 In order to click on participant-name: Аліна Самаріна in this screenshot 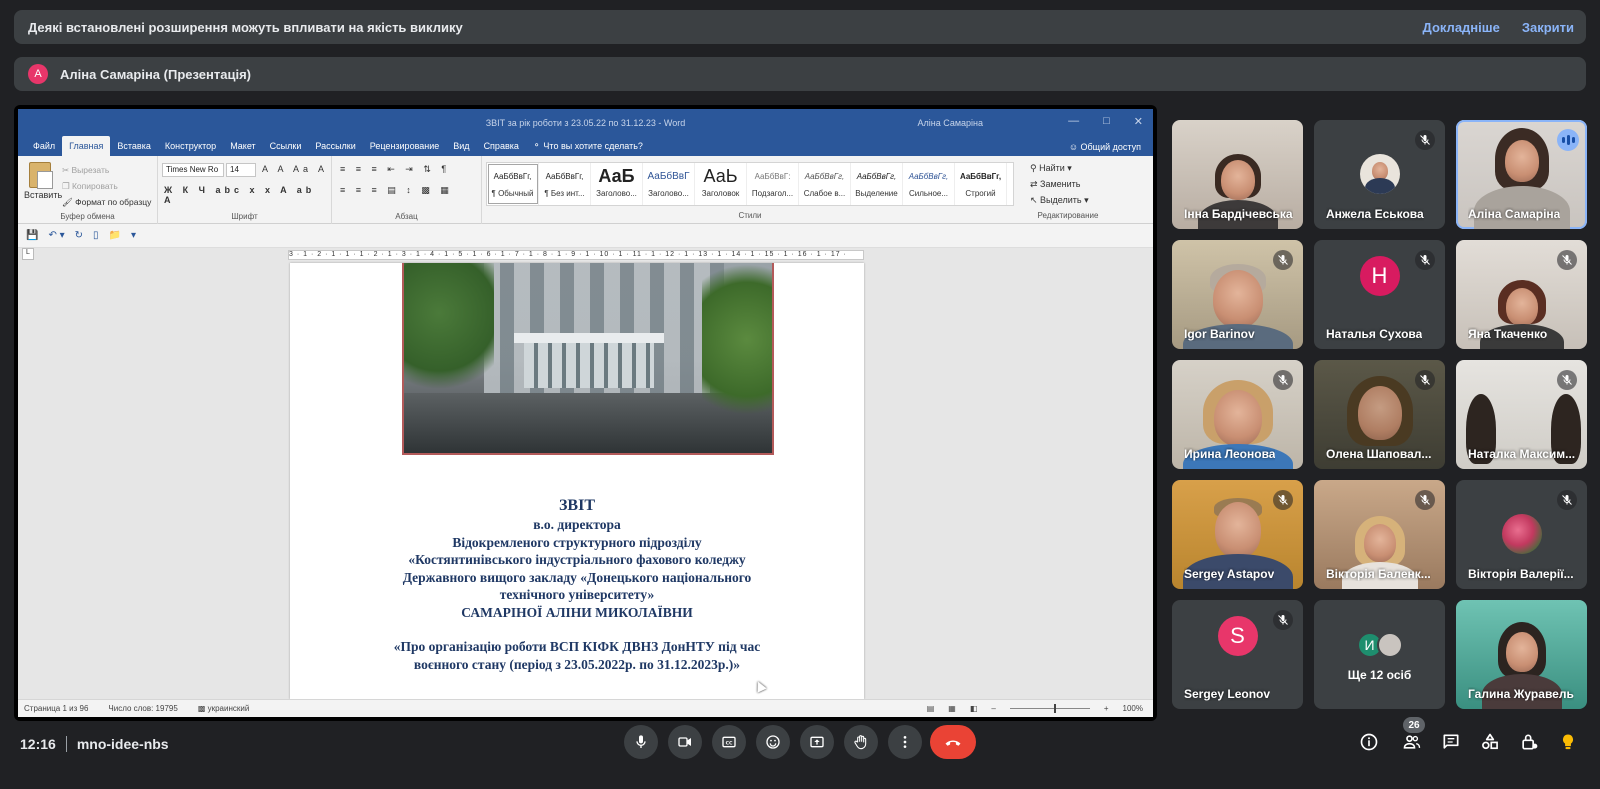, I will do `click(1514, 214)`.